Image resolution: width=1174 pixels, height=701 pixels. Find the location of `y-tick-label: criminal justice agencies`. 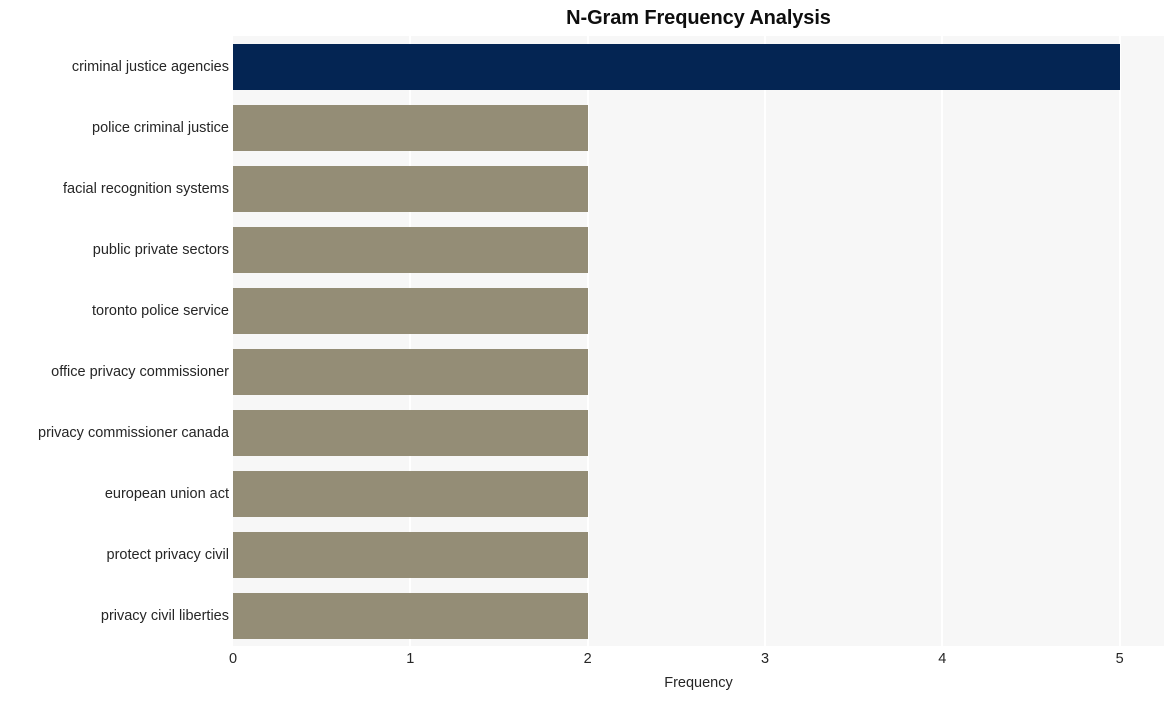

y-tick-label: criminal justice agencies is located at coordinates (150, 66).